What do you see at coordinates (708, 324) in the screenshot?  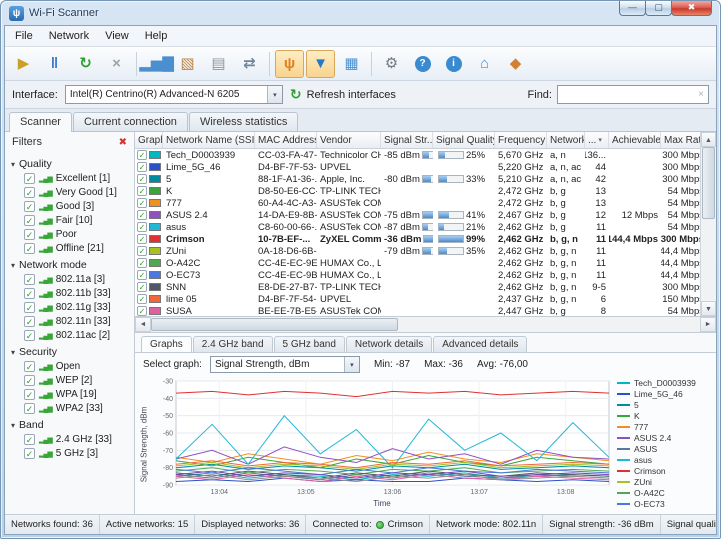 I see `scroll-right-icon: ►` at bounding box center [708, 324].